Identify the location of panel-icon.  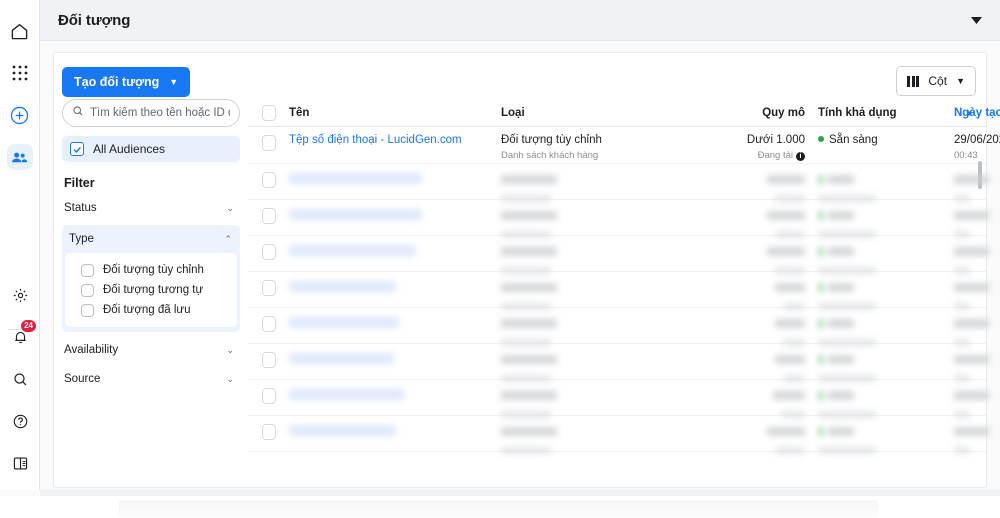
(20, 463).